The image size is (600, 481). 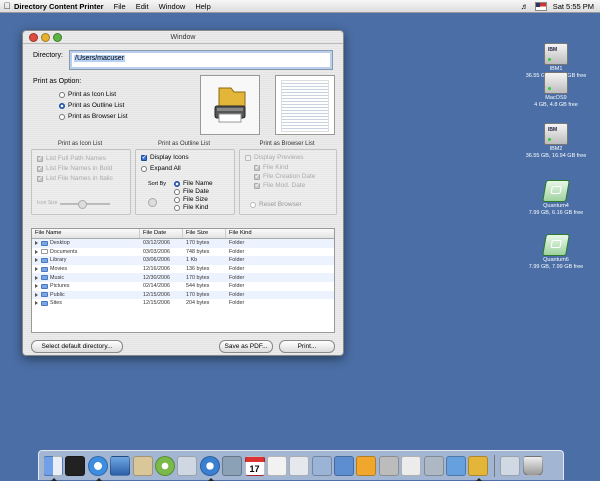 What do you see at coordinates (164, 465) in the screenshot?
I see `itunes-icon` at bounding box center [164, 465].